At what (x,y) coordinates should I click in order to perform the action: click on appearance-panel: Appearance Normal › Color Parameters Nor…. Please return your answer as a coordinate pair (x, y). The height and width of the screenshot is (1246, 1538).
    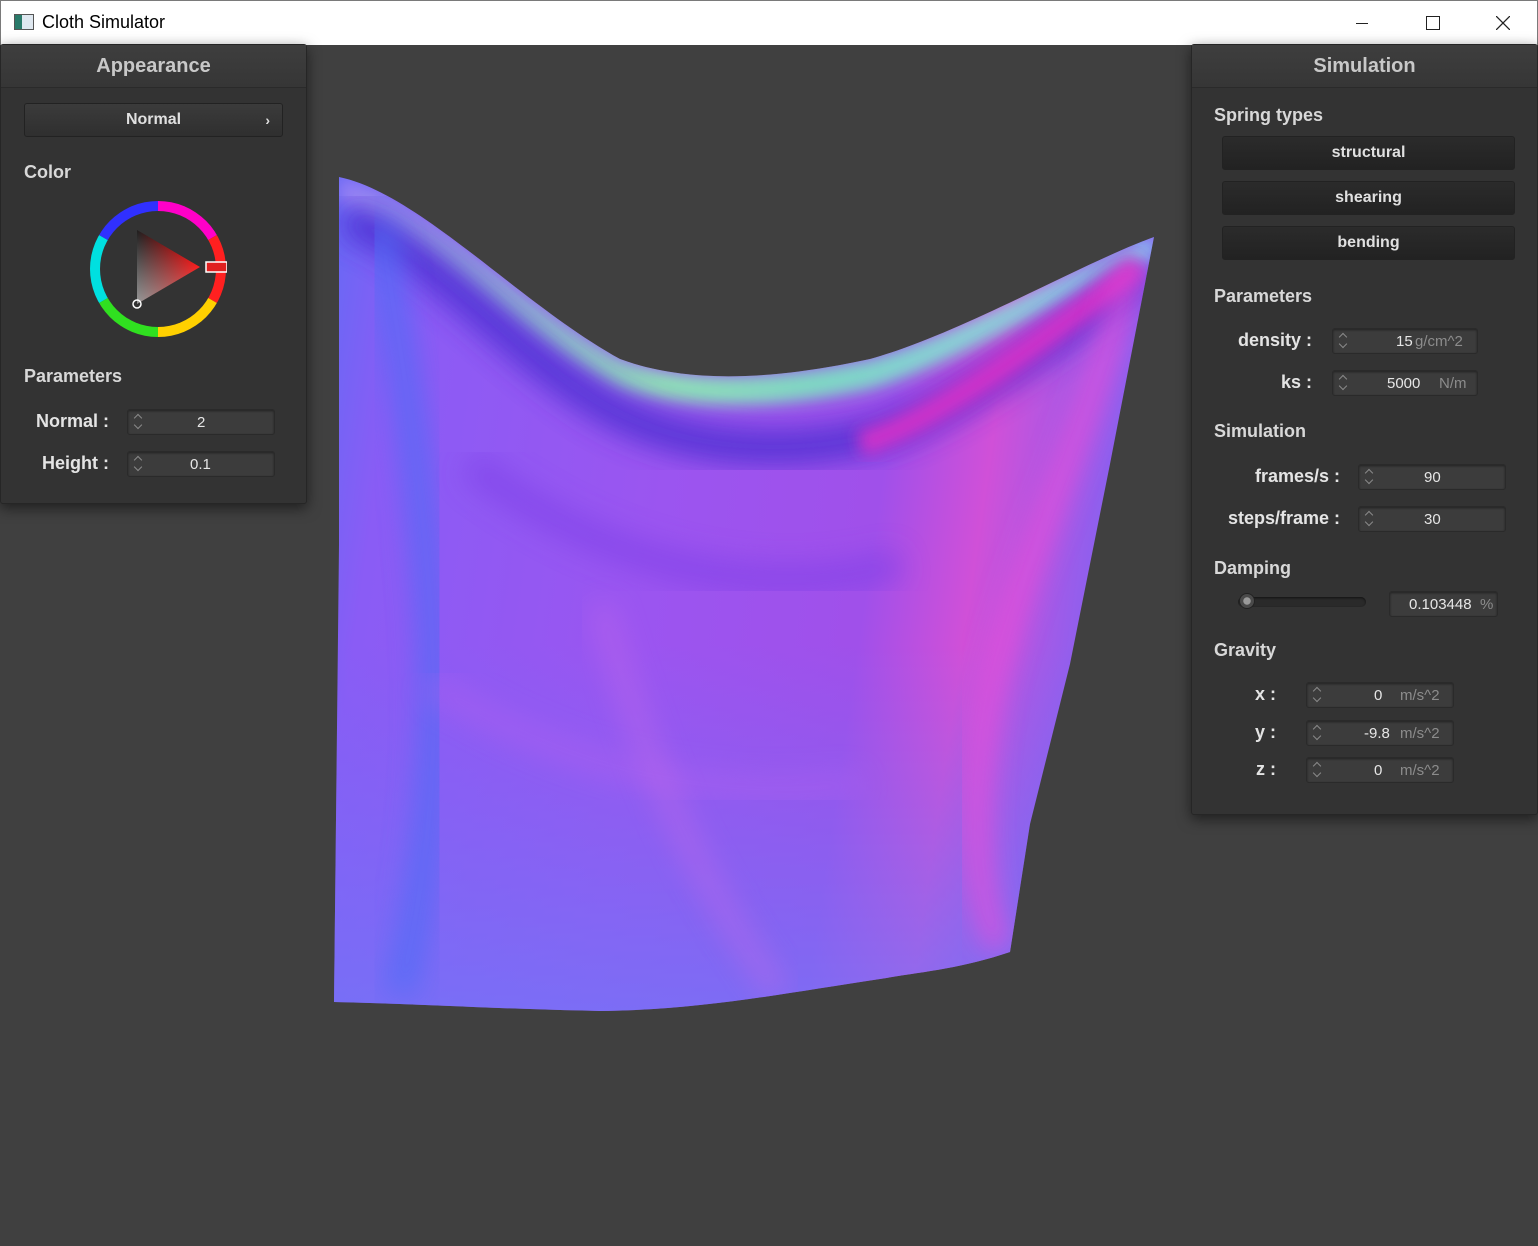
    Looking at the image, I should click on (153, 274).